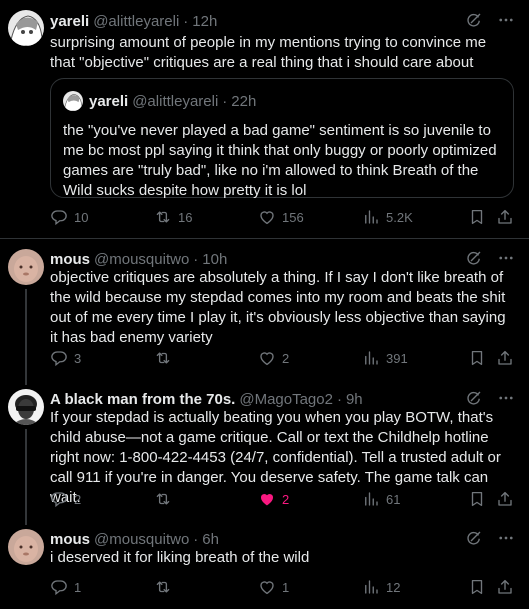 The width and height of the screenshot is (529, 609). I want to click on tweet-header: mous @mousquitwo · 10h, so click(138, 259).